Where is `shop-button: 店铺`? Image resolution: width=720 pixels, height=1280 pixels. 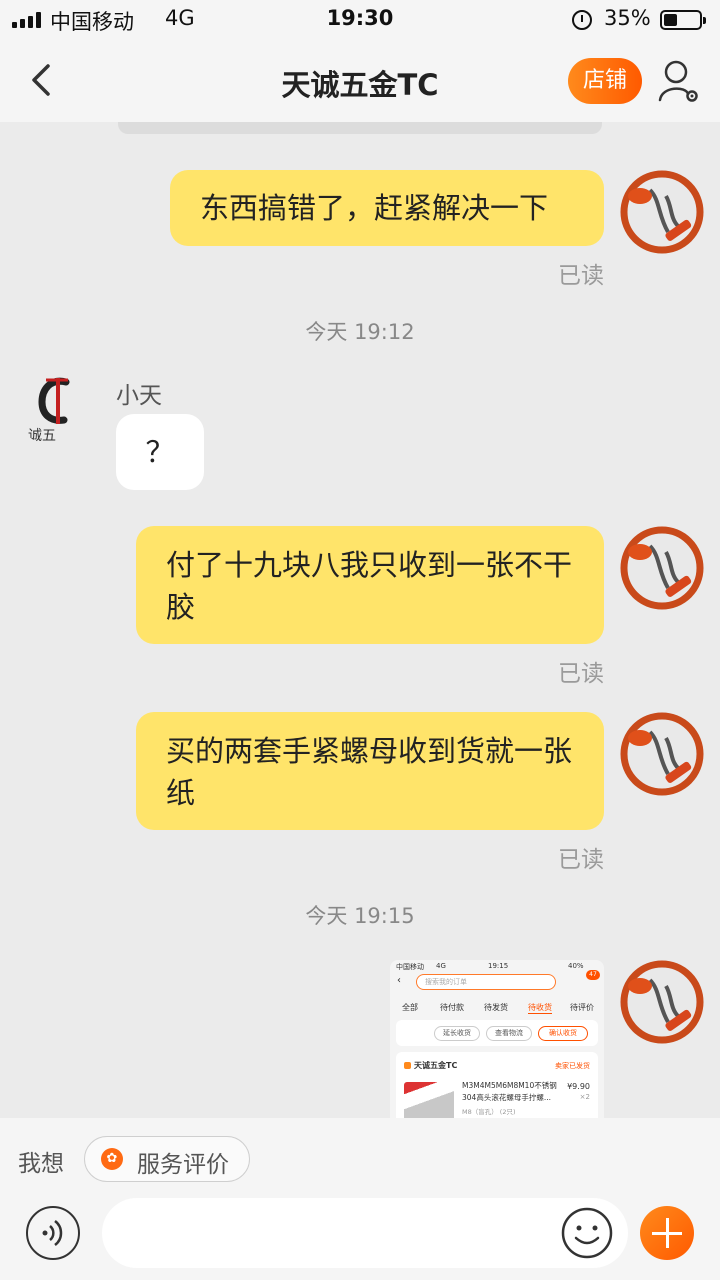 shop-button: 店铺 is located at coordinates (605, 81).